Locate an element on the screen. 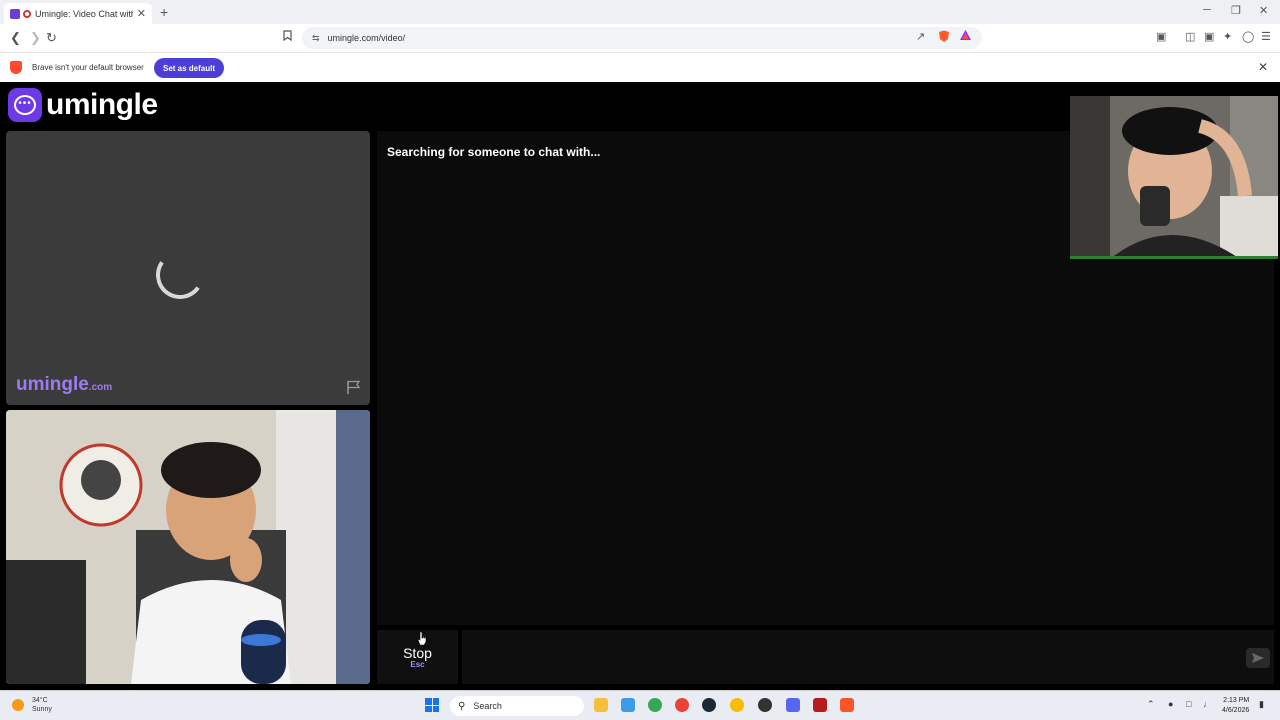  leo-ai-icon: ✦ is located at coordinates (1227, 36).